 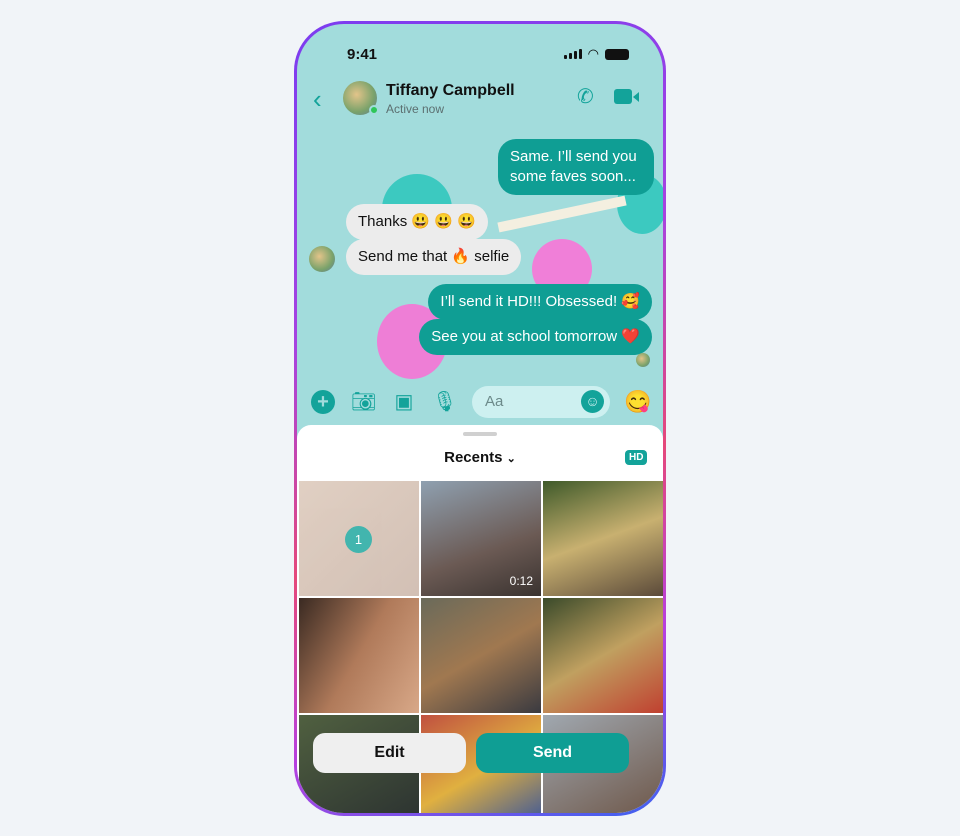 I want to click on plus-icon: +, so click(x=323, y=402).